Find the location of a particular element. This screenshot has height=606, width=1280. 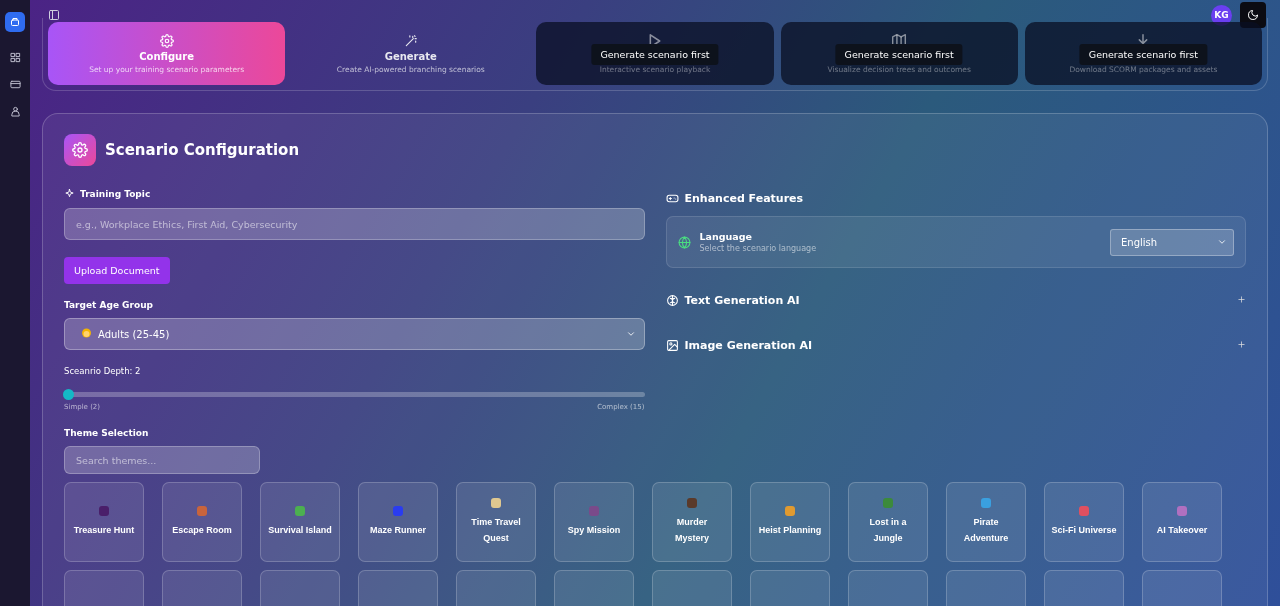

field-label: Theme Selection is located at coordinates (106, 433).